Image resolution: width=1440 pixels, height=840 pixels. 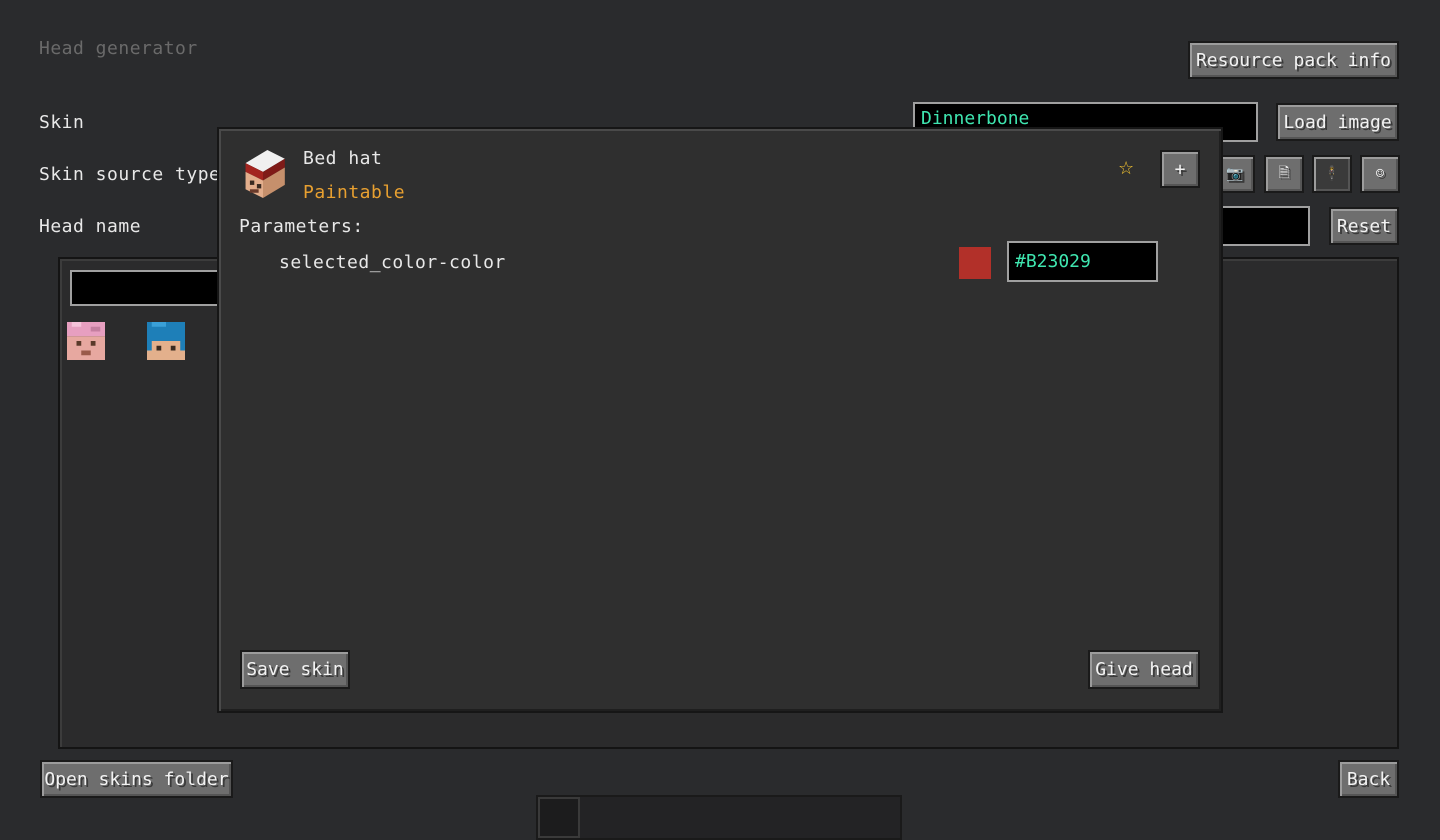 What do you see at coordinates (265, 174) in the screenshot?
I see `bed-hat-head-icon` at bounding box center [265, 174].